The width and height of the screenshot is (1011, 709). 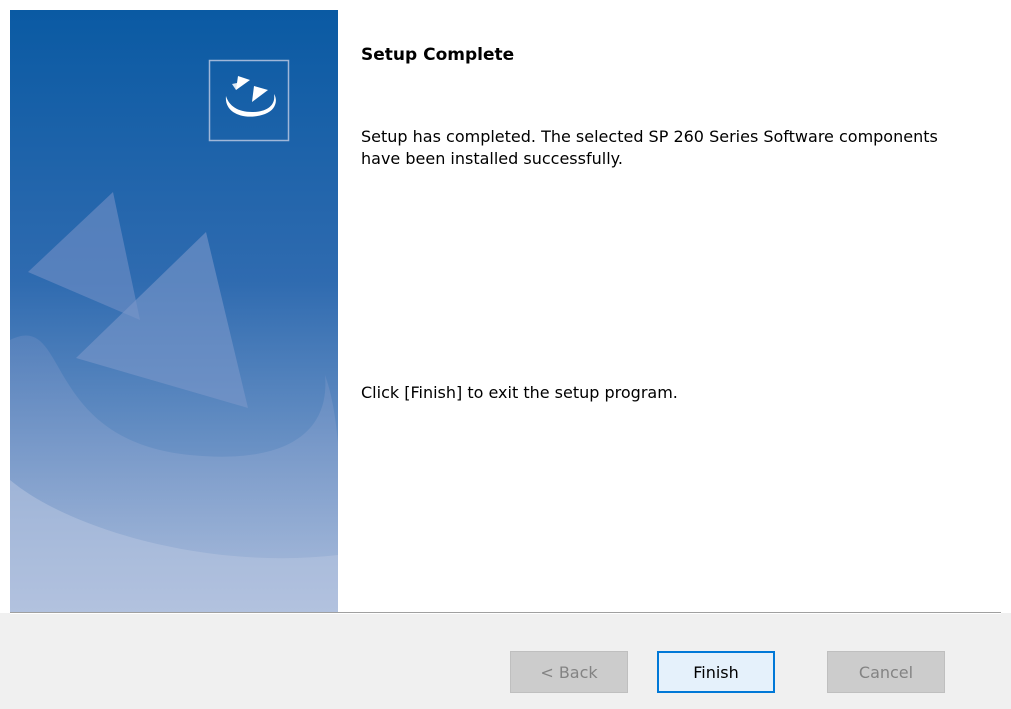 I want to click on finish-button: Finish, so click(x=716, y=672).